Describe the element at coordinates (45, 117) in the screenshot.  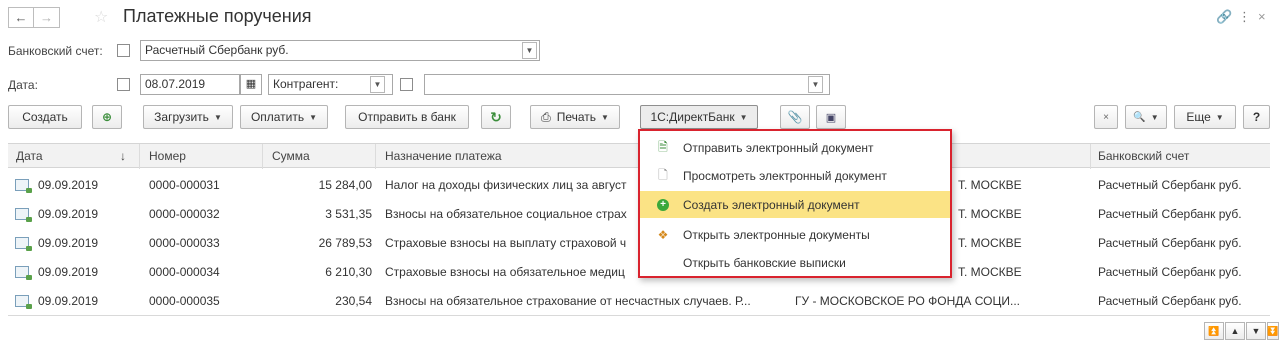
I see `create-button: Создать` at that location.